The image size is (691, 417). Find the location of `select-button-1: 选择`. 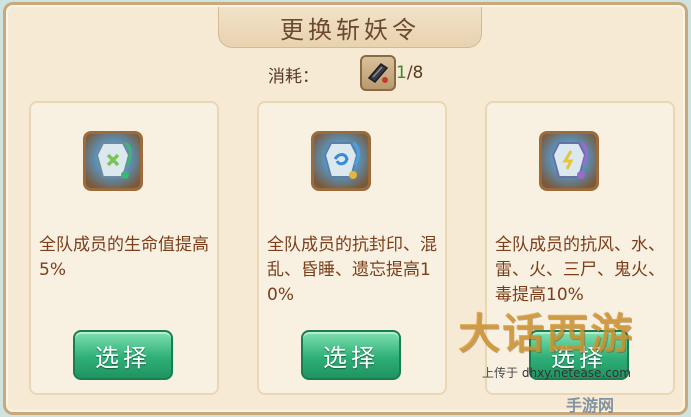

select-button-1: 选择 is located at coordinates (123, 355).